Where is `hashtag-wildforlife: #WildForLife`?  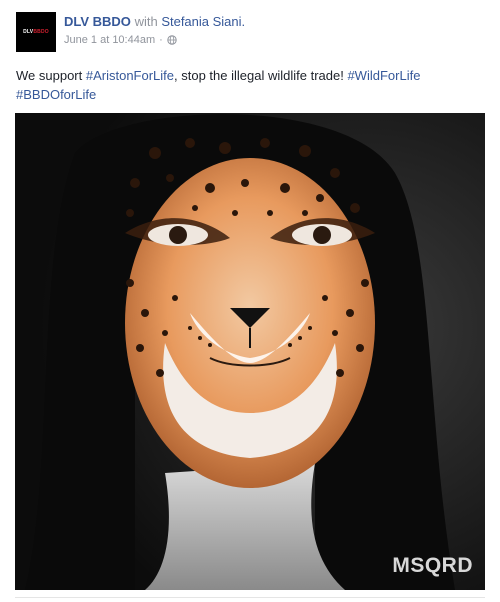
hashtag-wildforlife: #WildForLife is located at coordinates (383, 75).